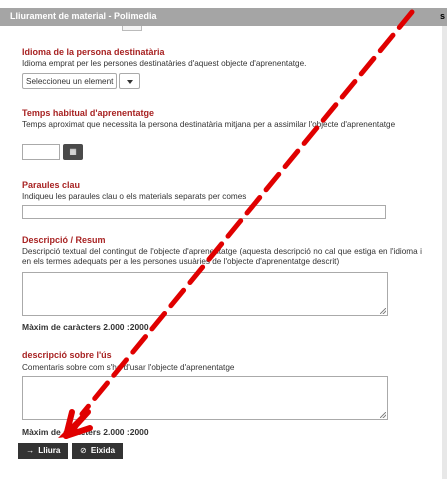 The width and height of the screenshot is (447, 479). I want to click on exit-button-label: Eixida, so click(102, 450).